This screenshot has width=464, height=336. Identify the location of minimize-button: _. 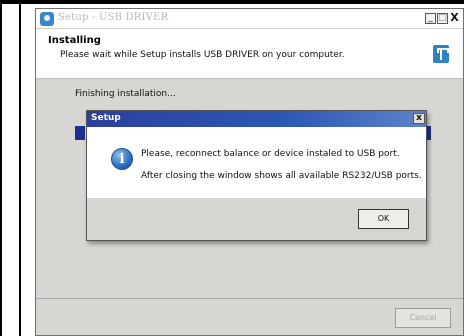
(430, 18).